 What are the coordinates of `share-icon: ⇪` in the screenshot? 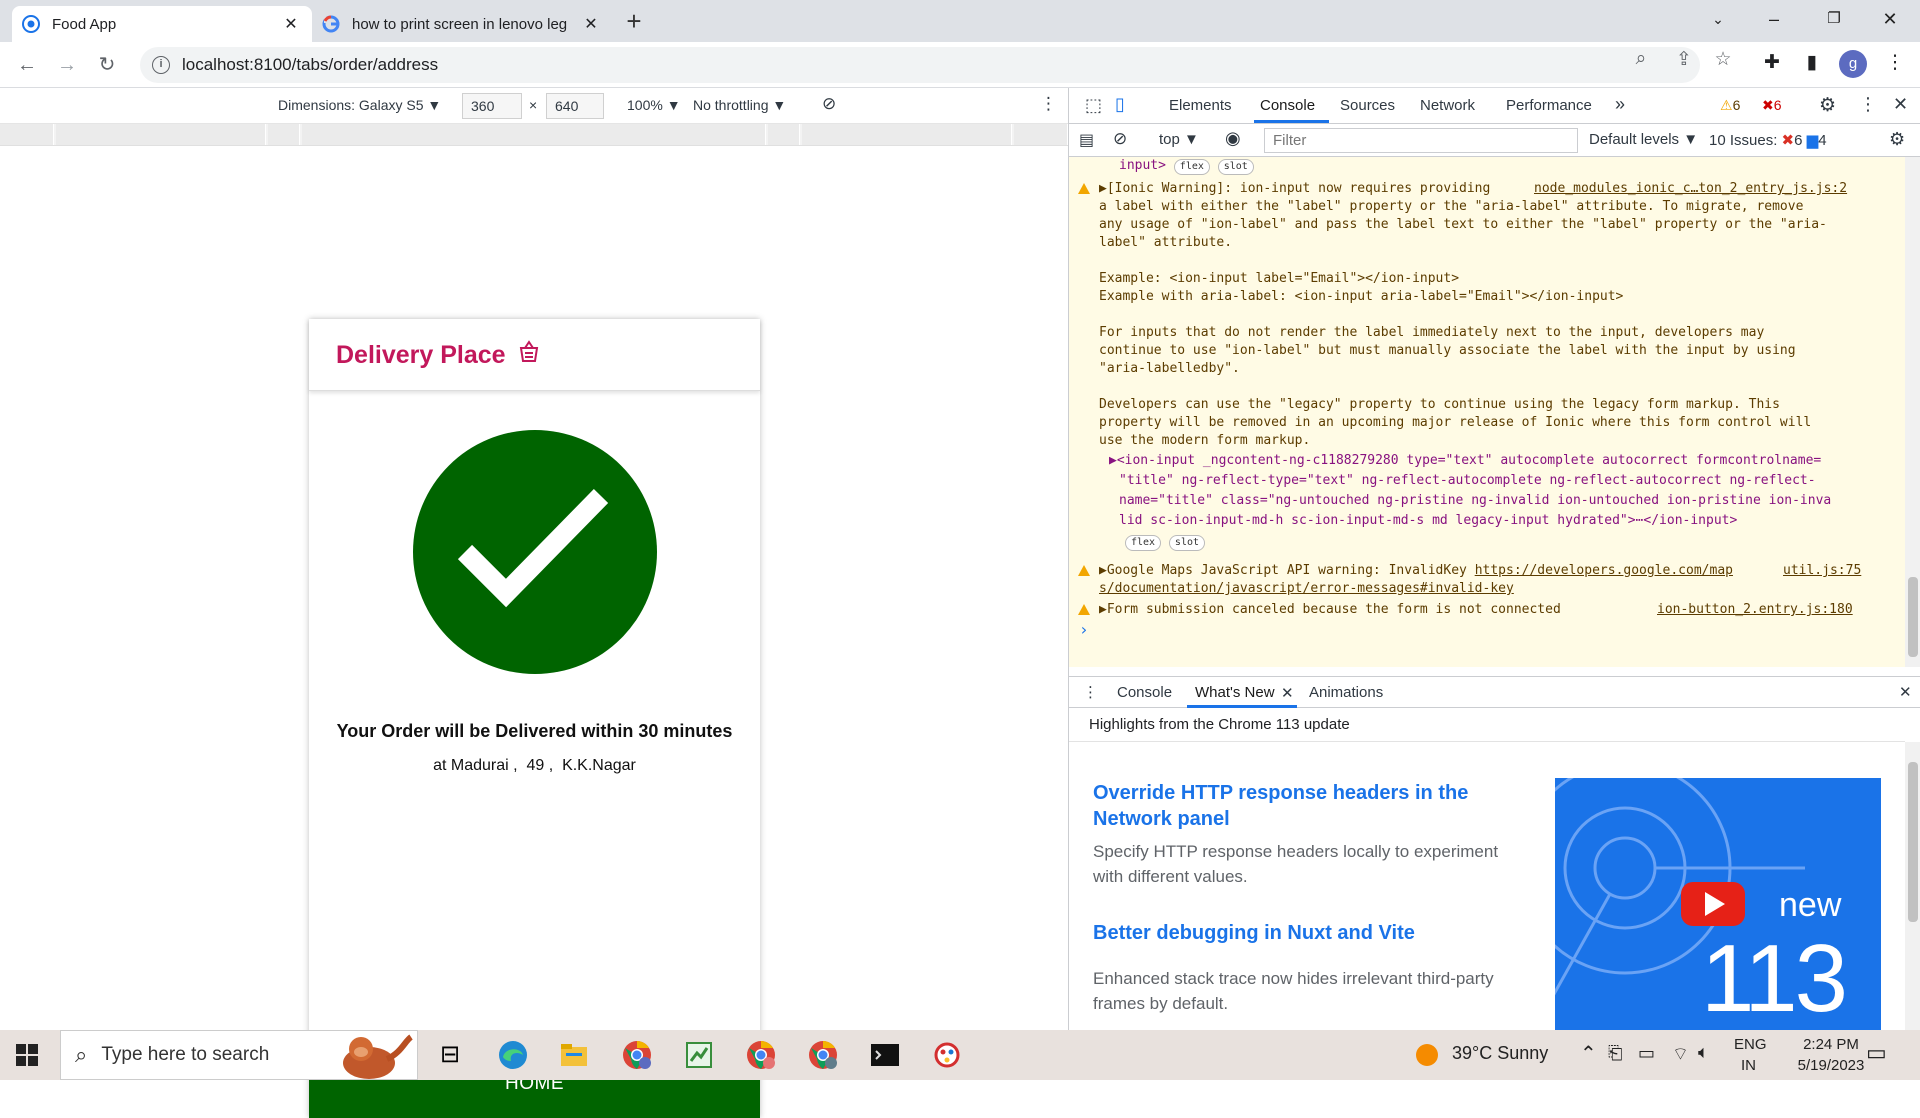 It's located at (1684, 59).